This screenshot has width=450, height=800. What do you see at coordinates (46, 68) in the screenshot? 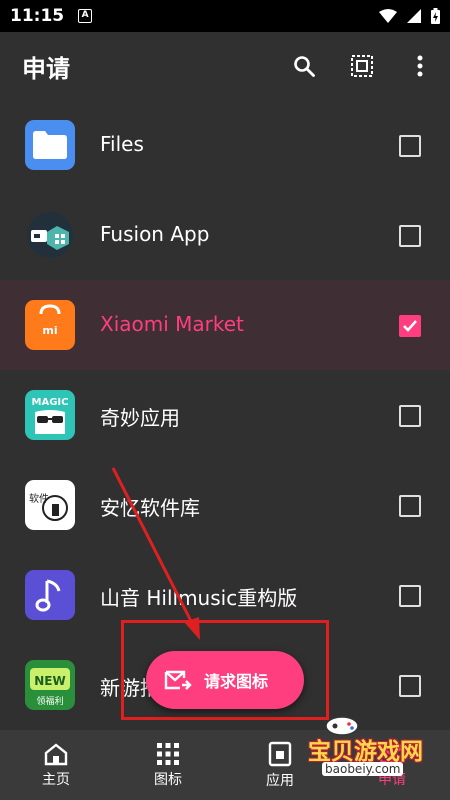
I see `page-title: 申请` at bounding box center [46, 68].